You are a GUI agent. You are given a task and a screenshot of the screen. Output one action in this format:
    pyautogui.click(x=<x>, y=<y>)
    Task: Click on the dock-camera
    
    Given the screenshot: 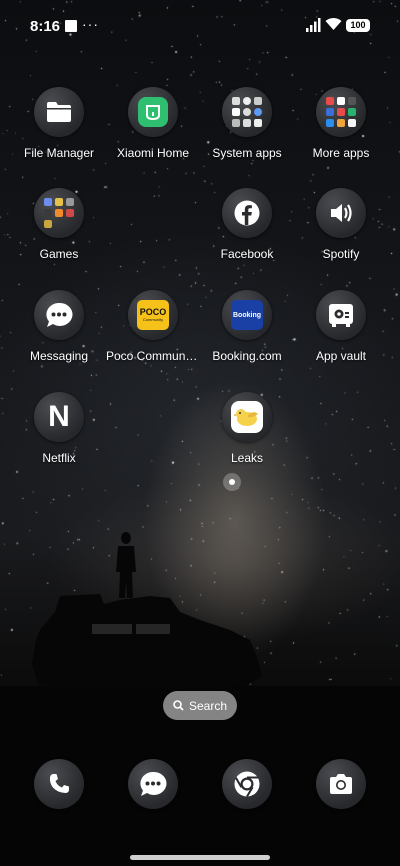 What is the action you would take?
    pyautogui.click(x=341, y=784)
    